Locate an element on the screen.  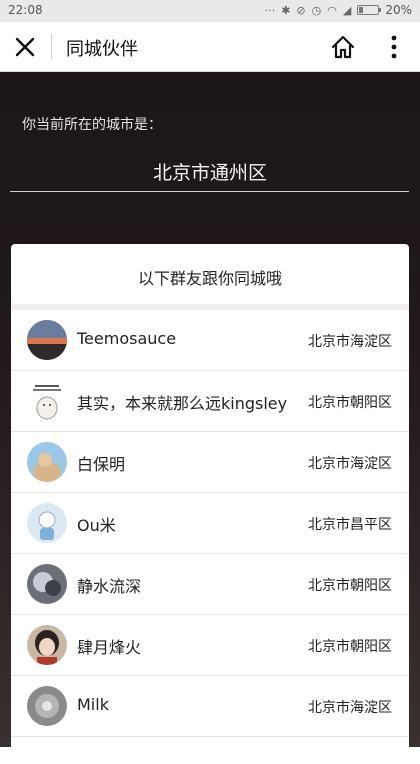
more-button is located at coordinates (394, 47).